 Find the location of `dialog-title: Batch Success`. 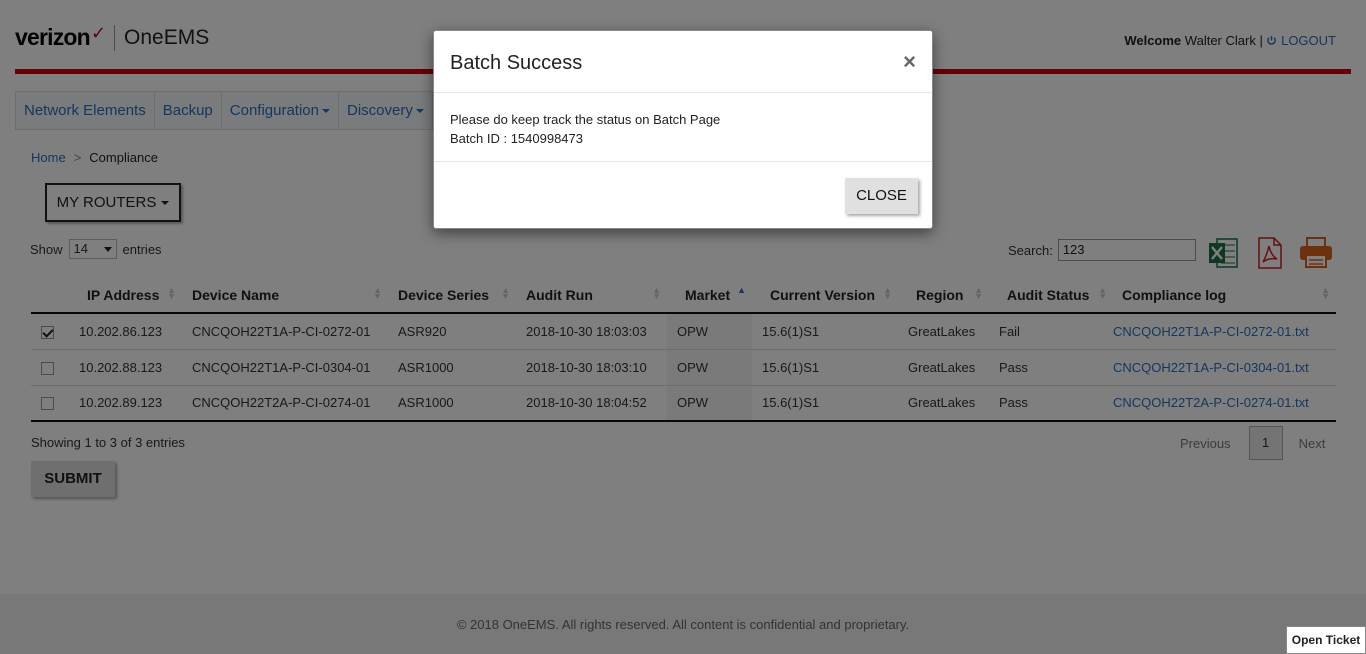

dialog-title: Batch Success is located at coordinates (516, 63).